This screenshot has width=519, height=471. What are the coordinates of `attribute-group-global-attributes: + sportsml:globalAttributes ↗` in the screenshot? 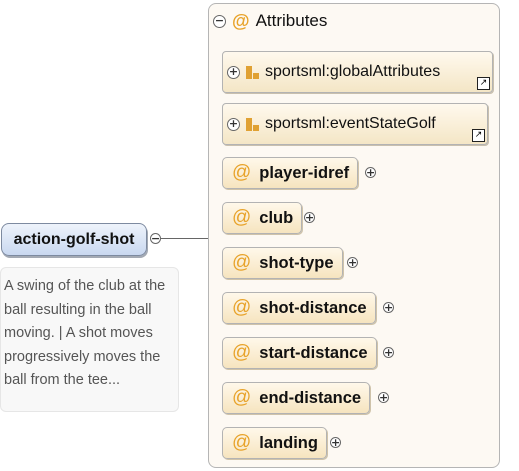 It's located at (357, 72).